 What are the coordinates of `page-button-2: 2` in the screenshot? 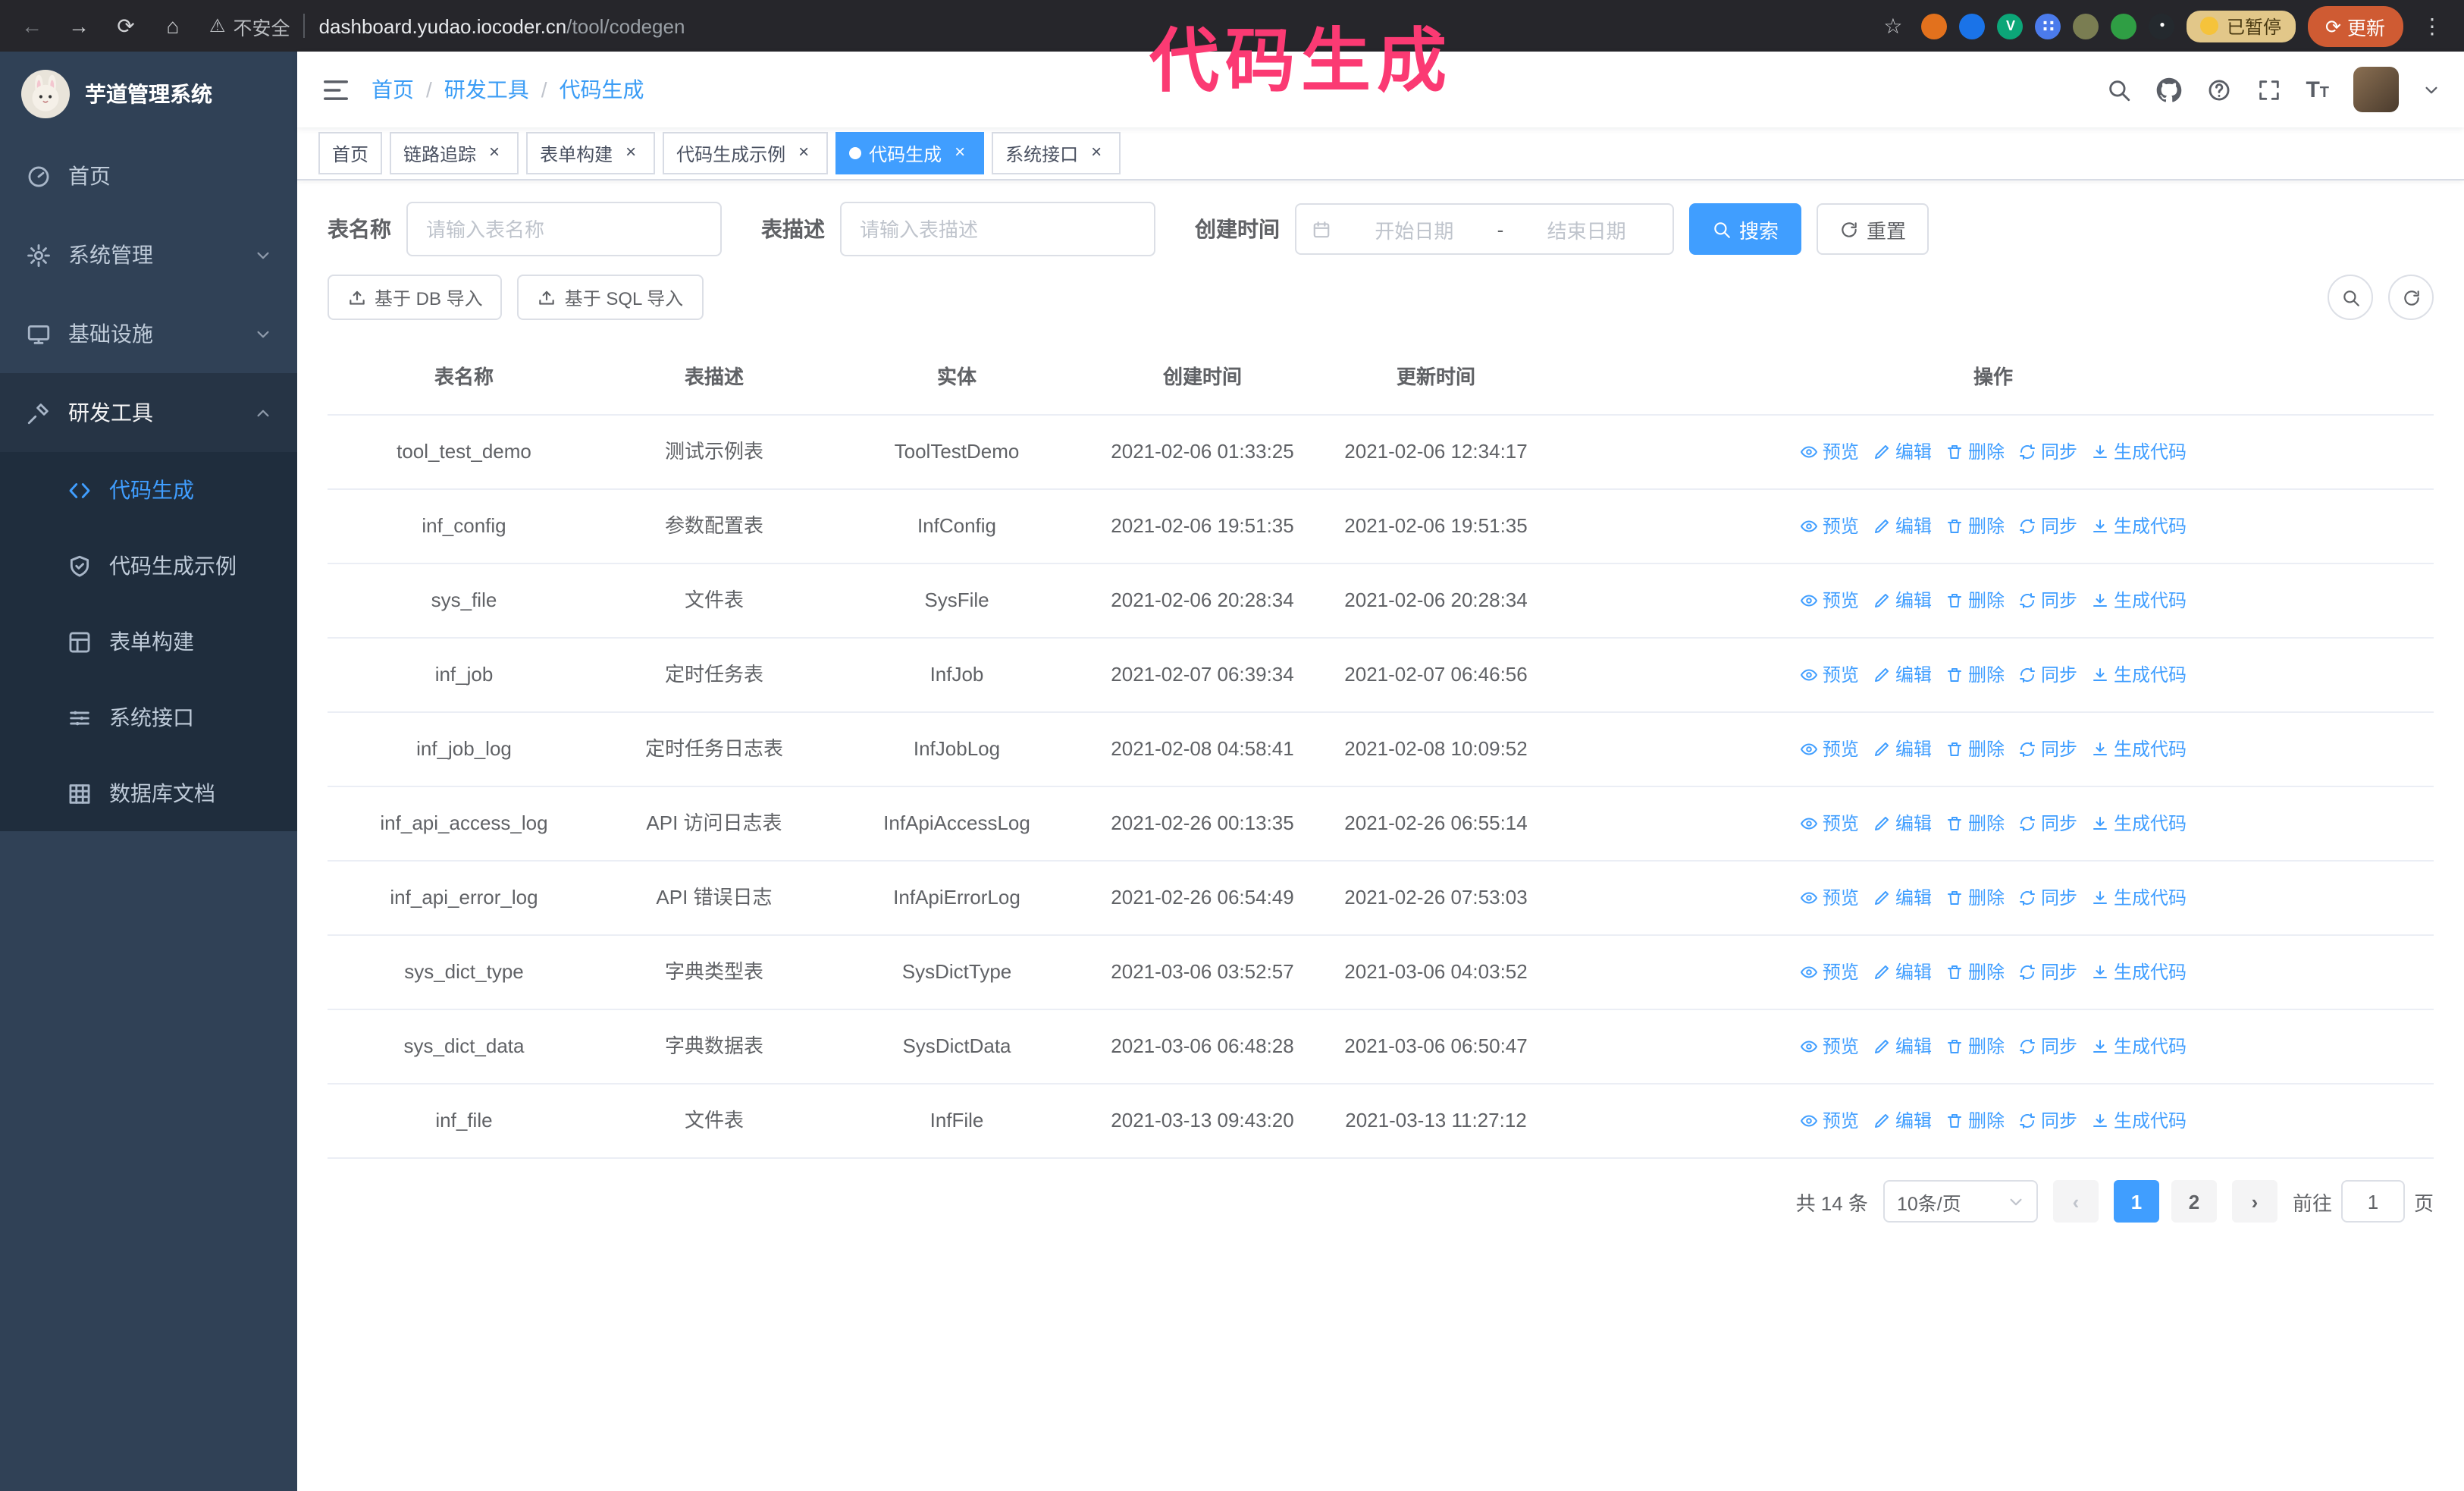 It's located at (2194, 1201).